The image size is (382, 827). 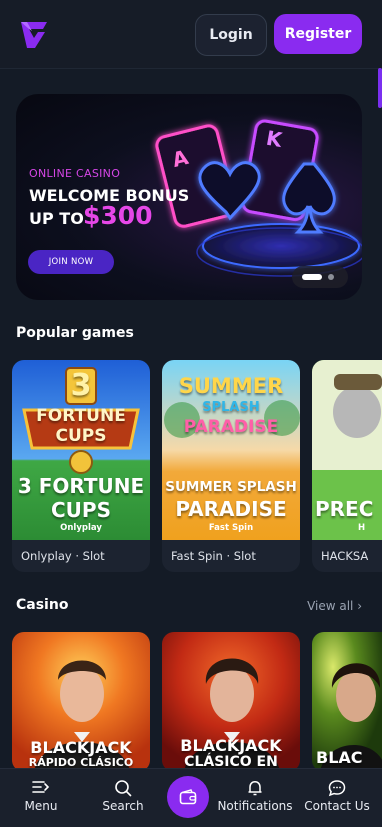 I want to click on menu-icon, so click(x=41, y=787).